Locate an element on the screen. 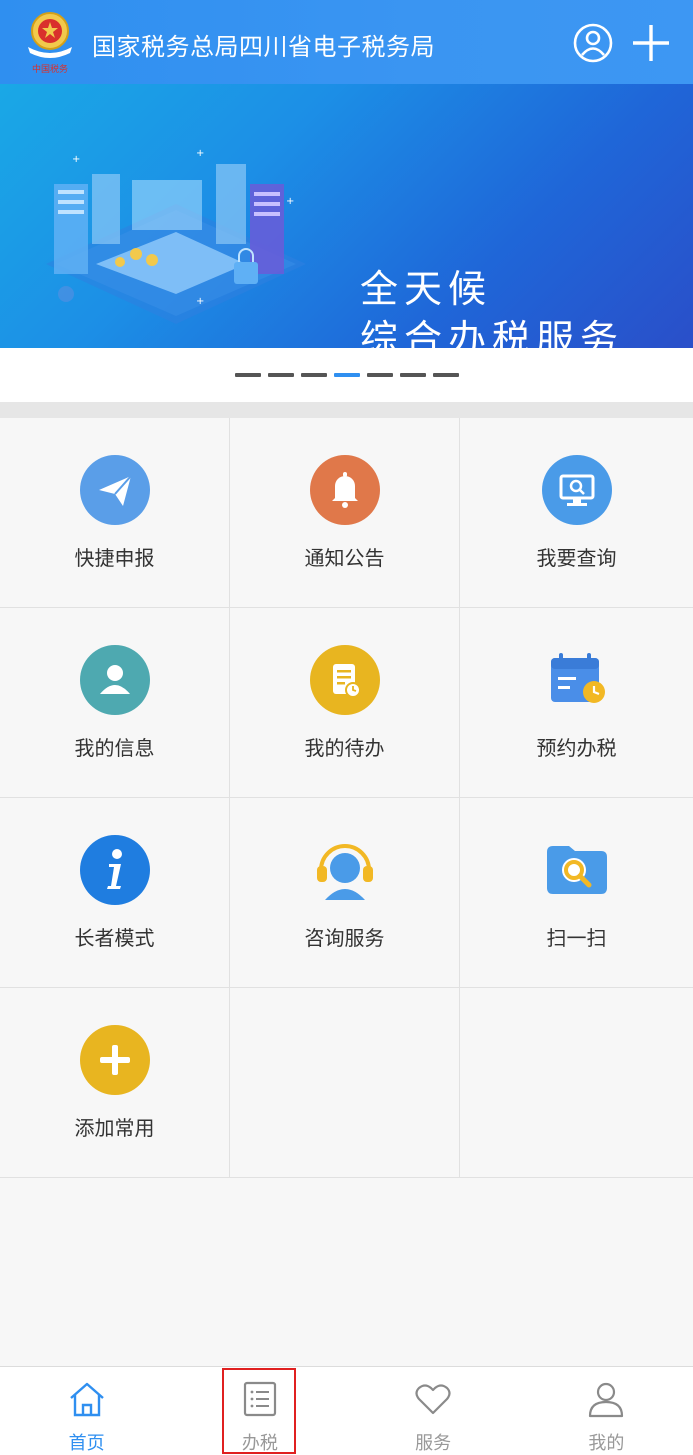 The height and width of the screenshot is (1455, 693). monitor-search-icon is located at coordinates (576, 490).